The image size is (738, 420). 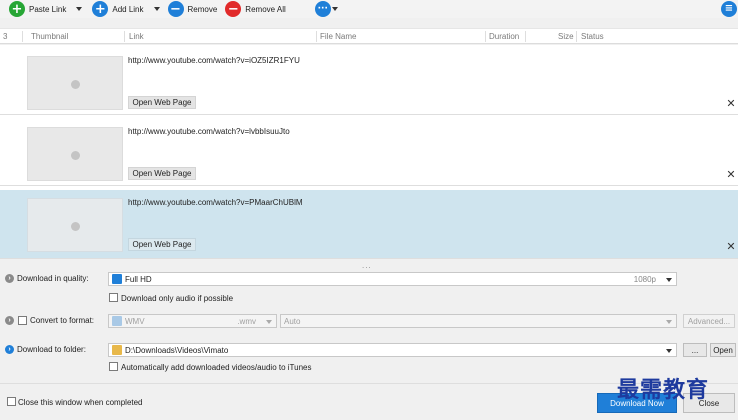 What do you see at coordinates (338, 36) in the screenshot?
I see `column-file-name: File Name` at bounding box center [338, 36].